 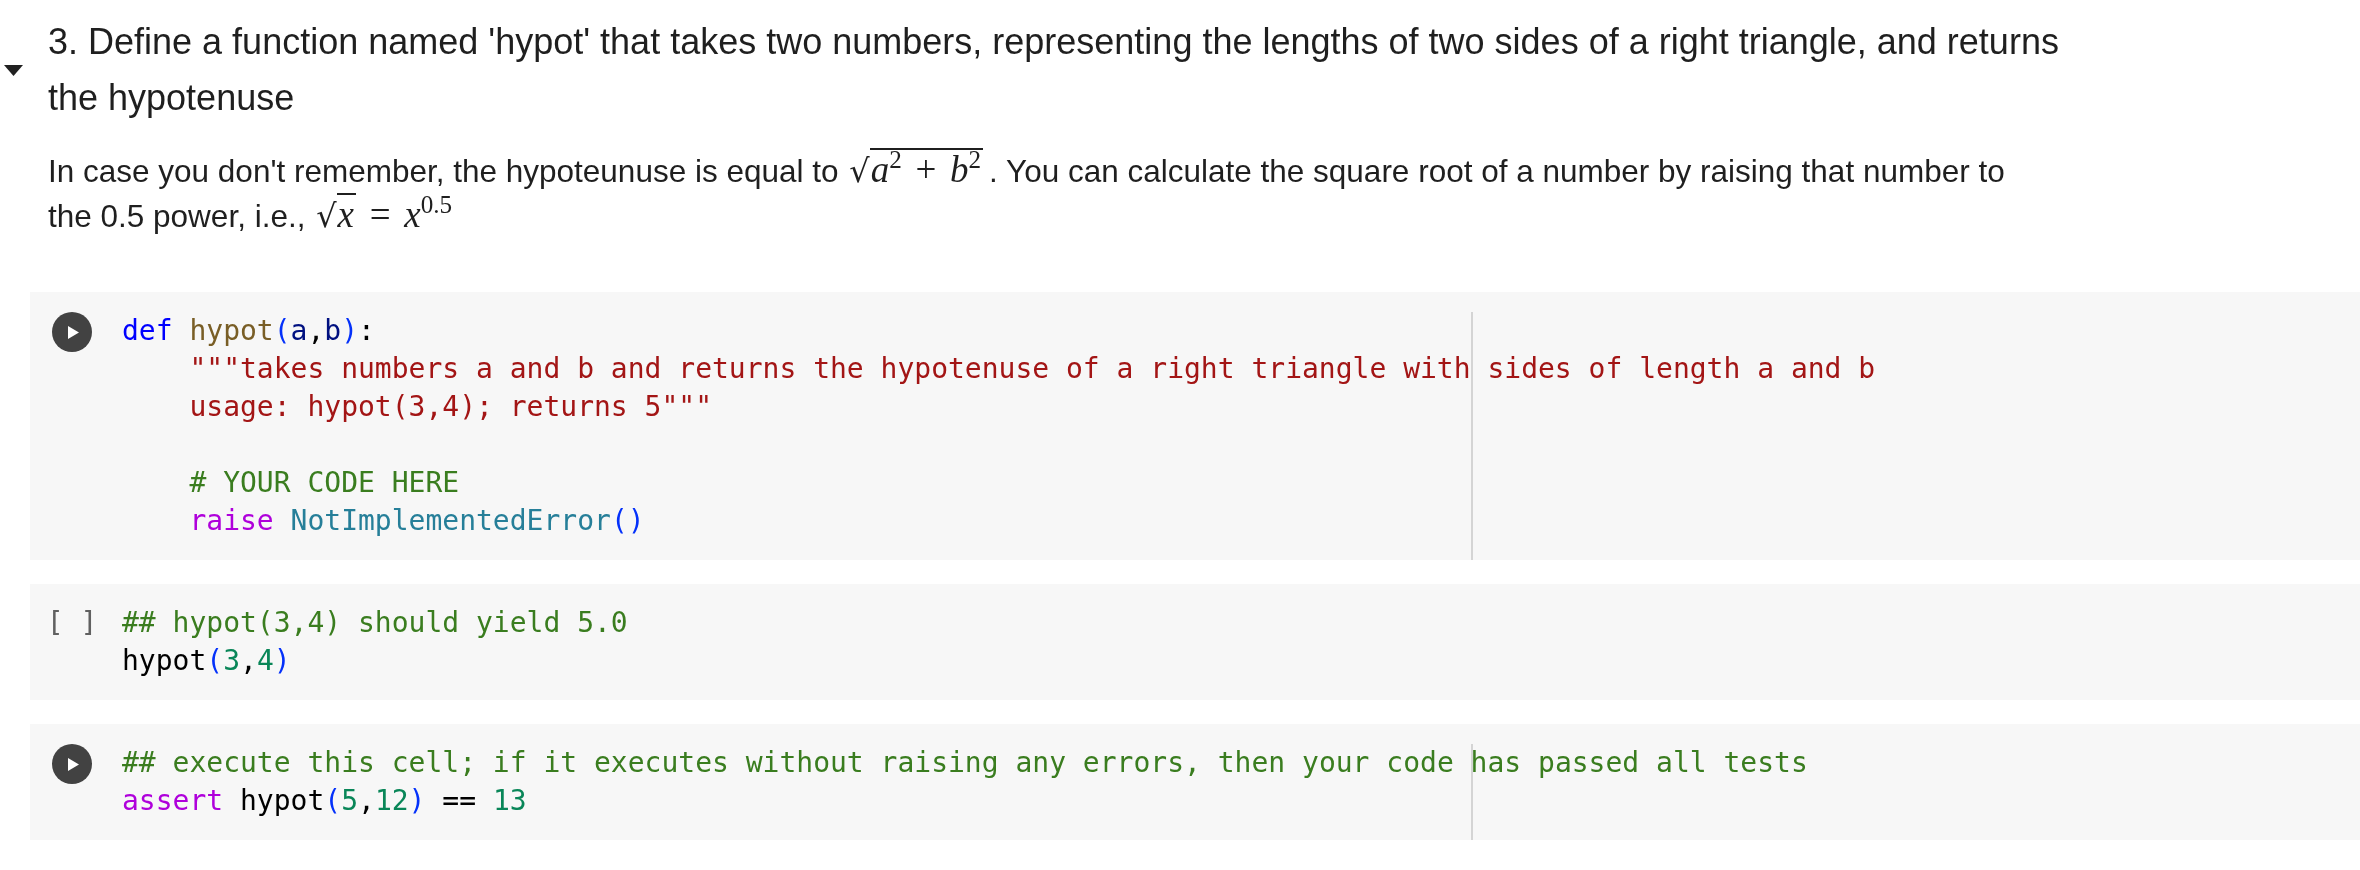 What do you see at coordinates (375, 623) in the screenshot?
I see `code-line: ## hypot(3,4) should yield 5.0` at bounding box center [375, 623].